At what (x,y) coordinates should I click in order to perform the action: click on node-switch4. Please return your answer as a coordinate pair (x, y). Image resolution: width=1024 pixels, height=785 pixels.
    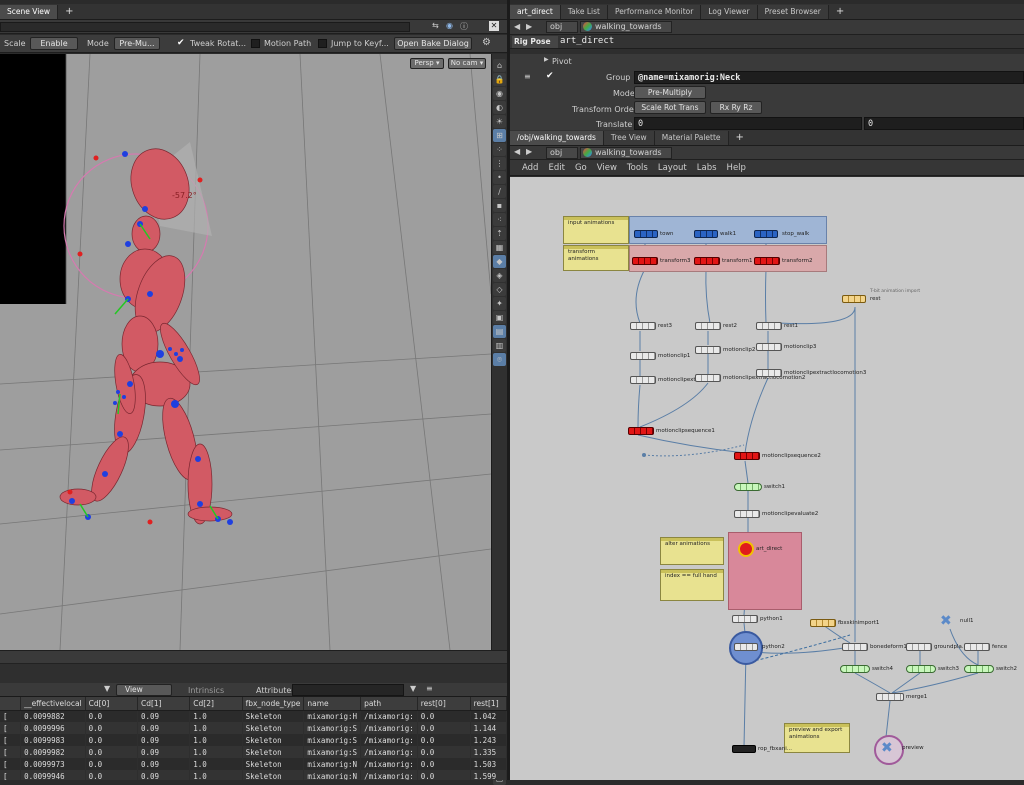
    Looking at the image, I should click on (855, 669).